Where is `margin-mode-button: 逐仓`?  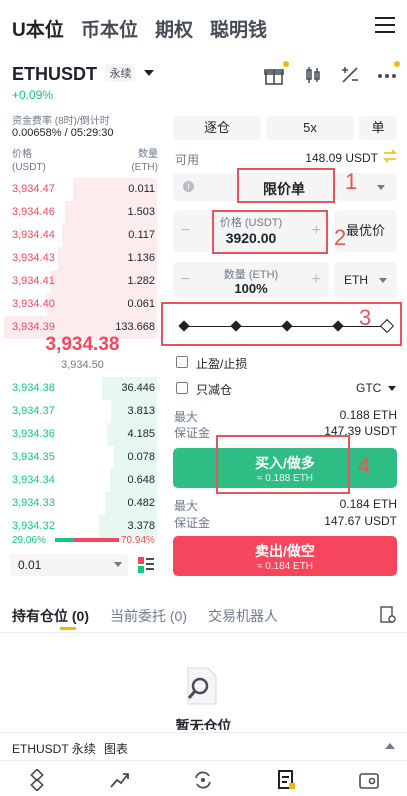
margin-mode-button: 逐仓 is located at coordinates (217, 128).